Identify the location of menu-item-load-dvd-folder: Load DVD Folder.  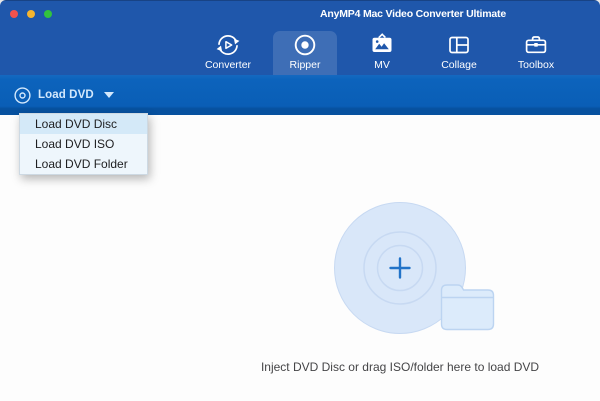
(83, 164).